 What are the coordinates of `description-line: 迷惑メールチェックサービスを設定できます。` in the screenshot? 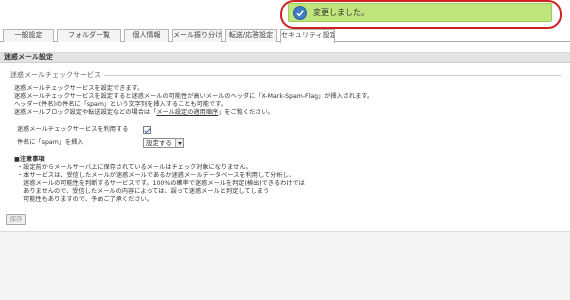 It's located at (79, 88).